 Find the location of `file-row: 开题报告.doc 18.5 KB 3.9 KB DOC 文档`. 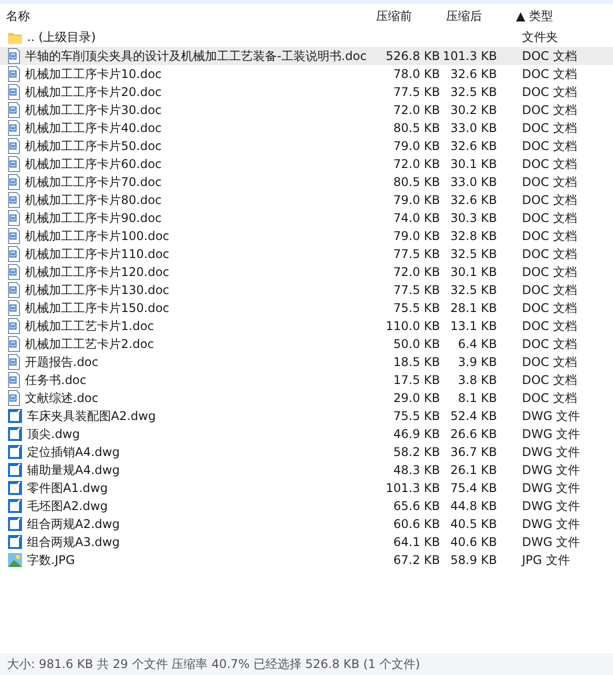

file-row: 开题报告.doc 18.5 KB 3.9 KB DOC 文档 is located at coordinates (306, 362).